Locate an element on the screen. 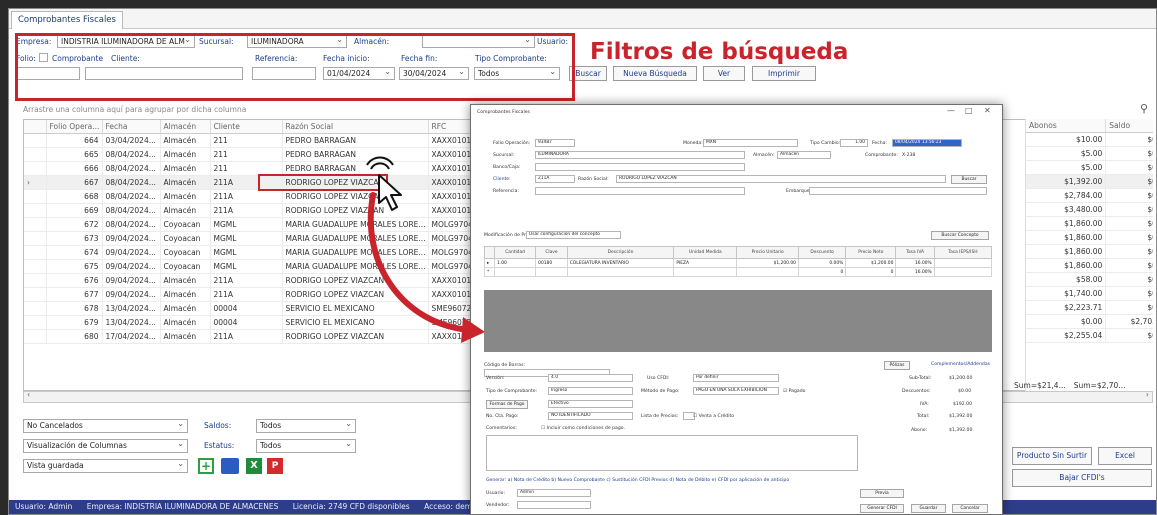 This screenshot has width=1157, height=515. tipo-comprobante-dlg-dropdown: Ingreso is located at coordinates (590, 391).